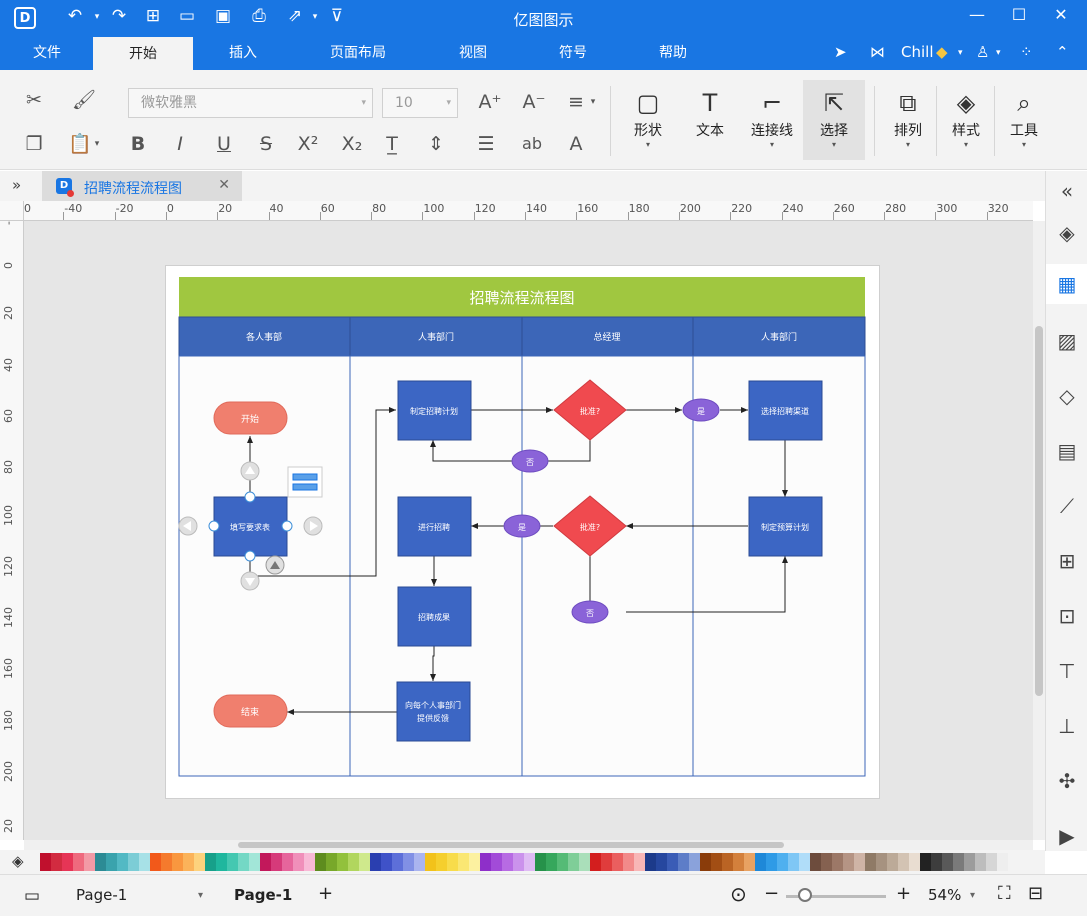  Describe the element at coordinates (325, 893) in the screenshot. I see `add-page-button: +` at that location.